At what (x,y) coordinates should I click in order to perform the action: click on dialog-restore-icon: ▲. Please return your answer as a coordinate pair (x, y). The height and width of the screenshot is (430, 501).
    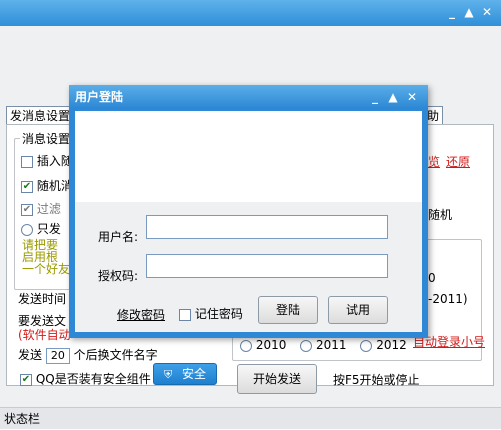
    Looking at the image, I should click on (393, 97).